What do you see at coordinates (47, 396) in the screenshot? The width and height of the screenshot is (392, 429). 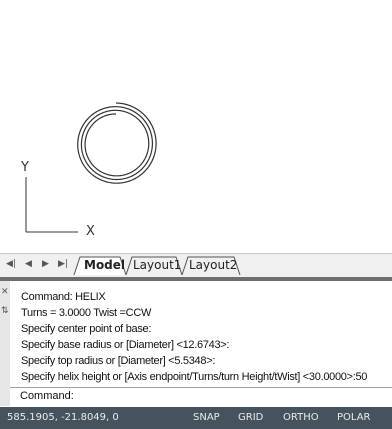 I see `command-prompt: Command:` at bounding box center [47, 396].